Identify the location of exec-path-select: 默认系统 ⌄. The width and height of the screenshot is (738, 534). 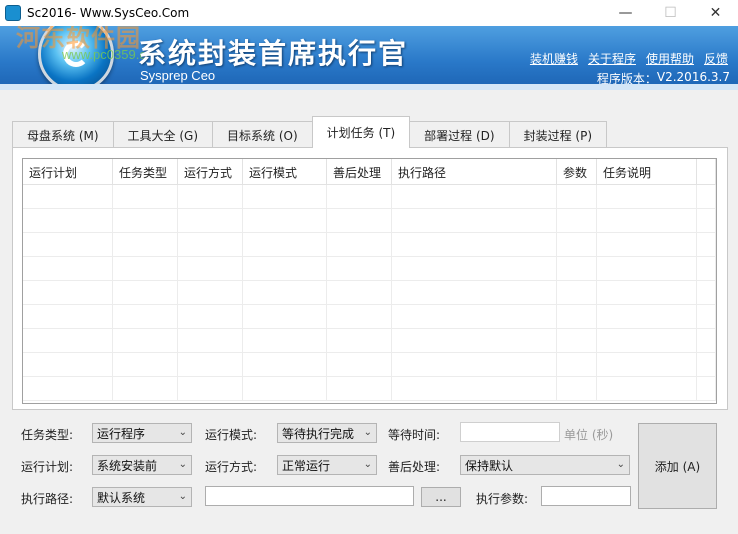
(142, 497).